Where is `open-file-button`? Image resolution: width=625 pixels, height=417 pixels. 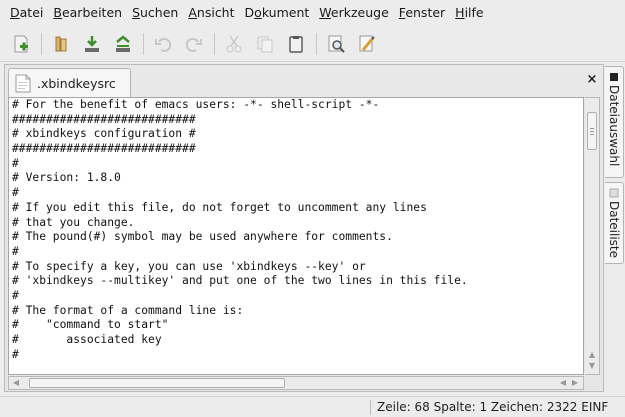 open-file-button is located at coordinates (61, 44).